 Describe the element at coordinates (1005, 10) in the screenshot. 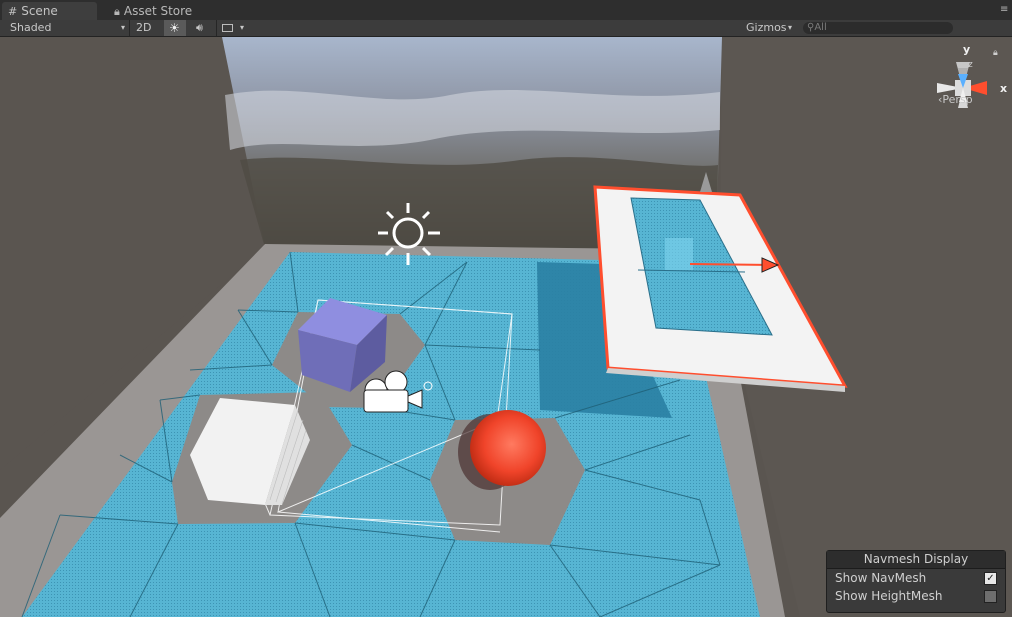

I see `window-menu-icon: ≡` at that location.